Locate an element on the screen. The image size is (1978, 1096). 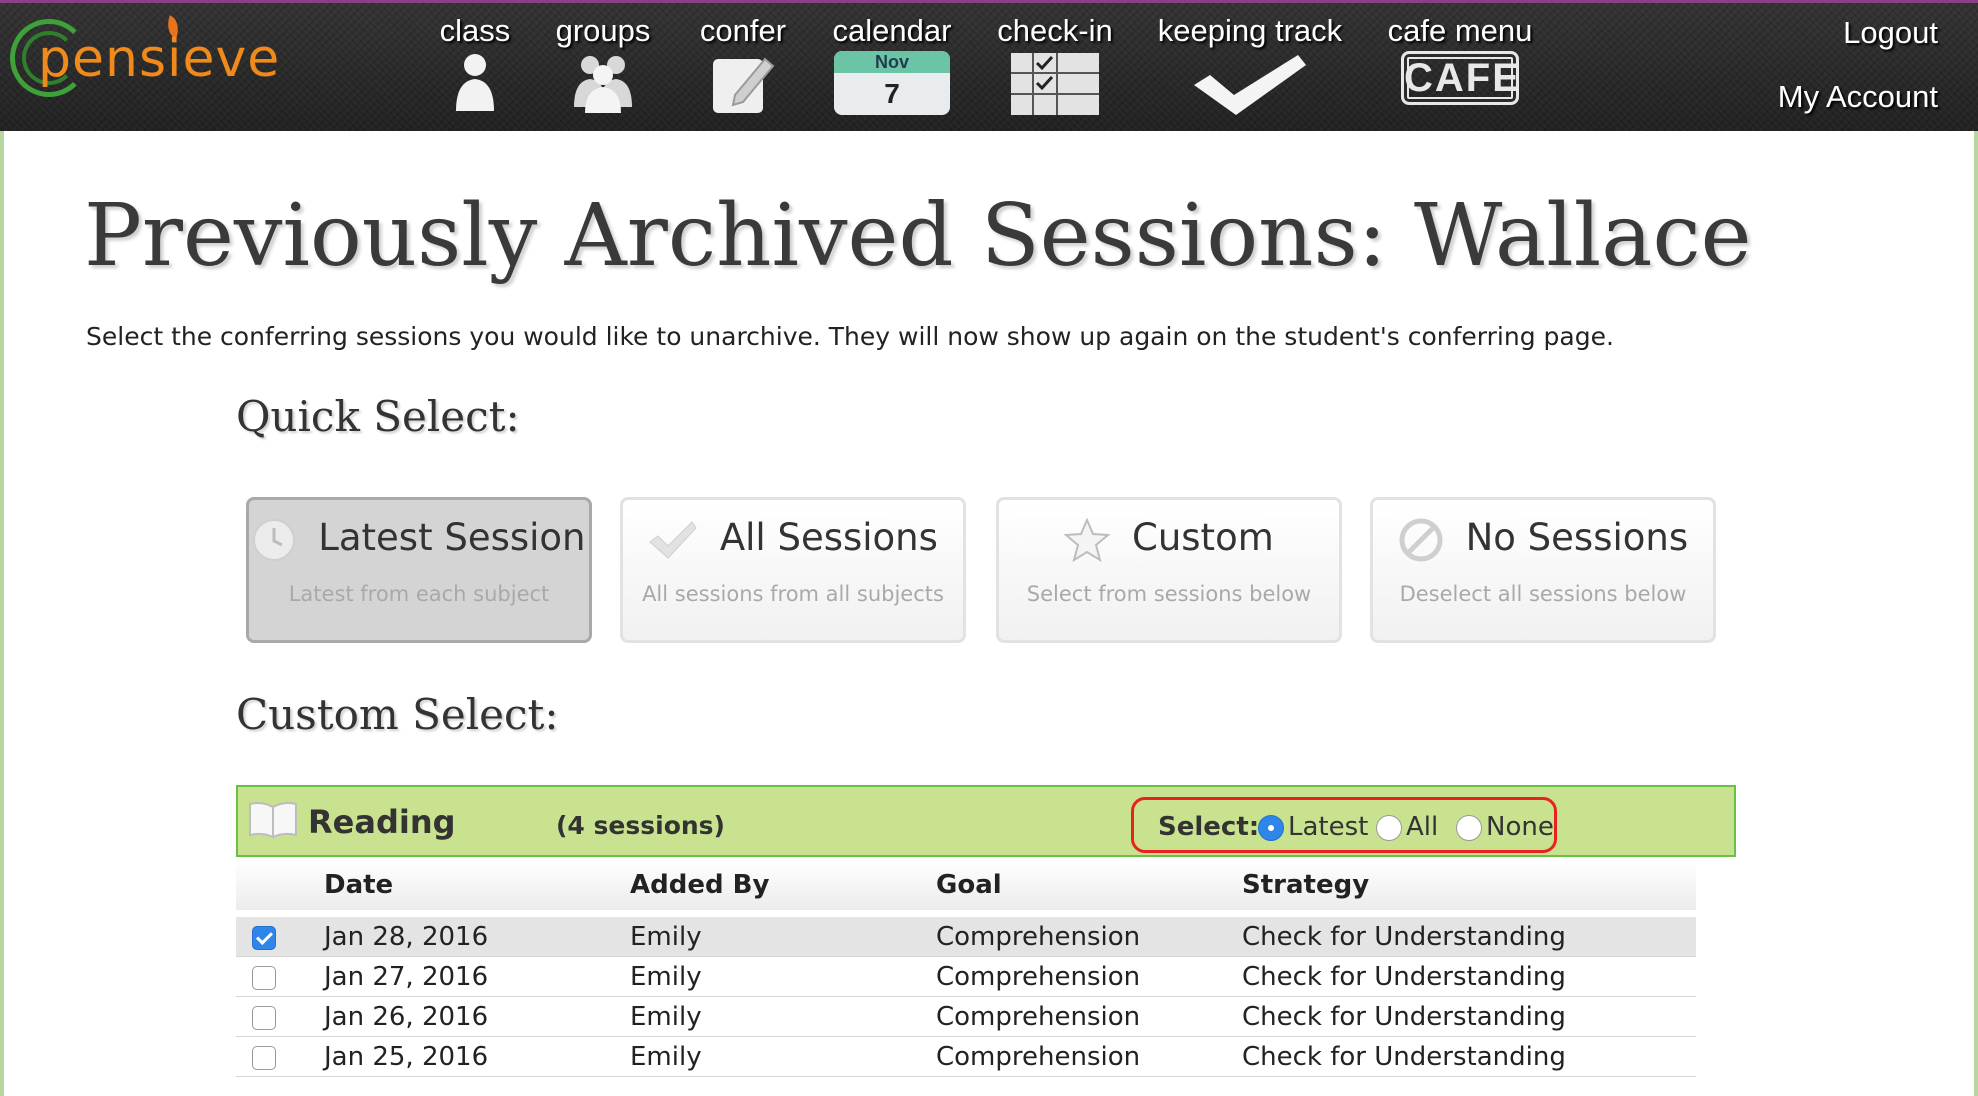
nav-confer-label: confer is located at coordinates (743, 30).